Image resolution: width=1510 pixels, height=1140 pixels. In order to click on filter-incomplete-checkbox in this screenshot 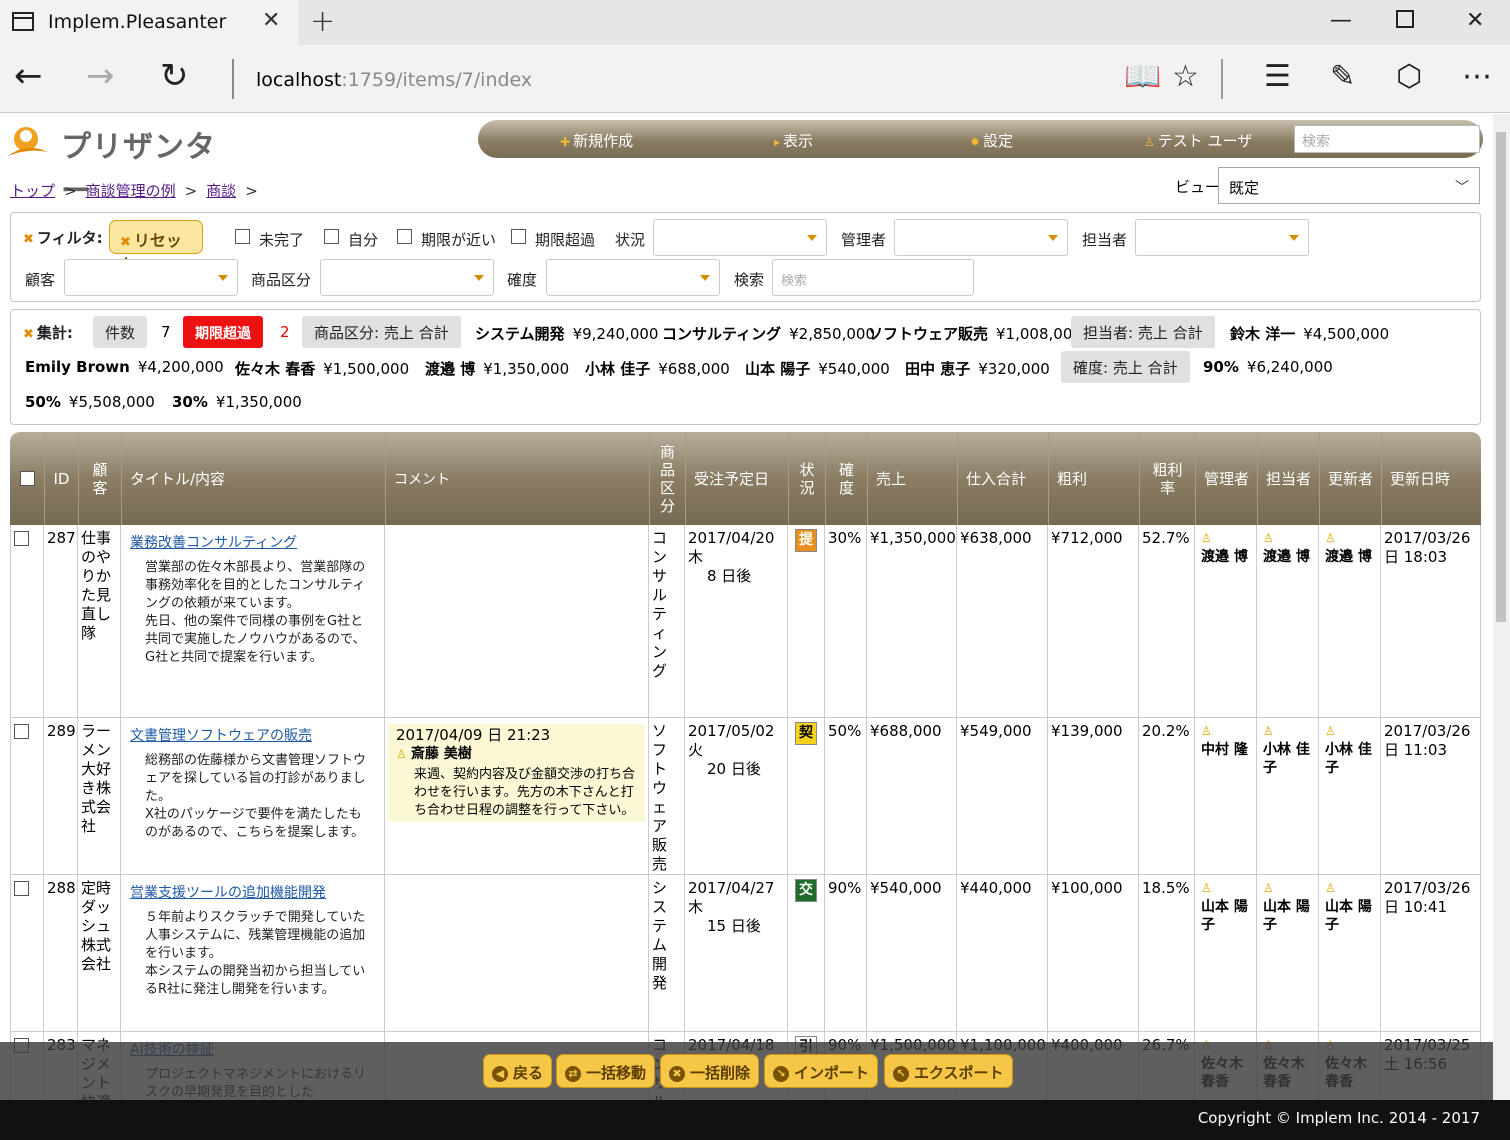, I will do `click(242, 236)`.